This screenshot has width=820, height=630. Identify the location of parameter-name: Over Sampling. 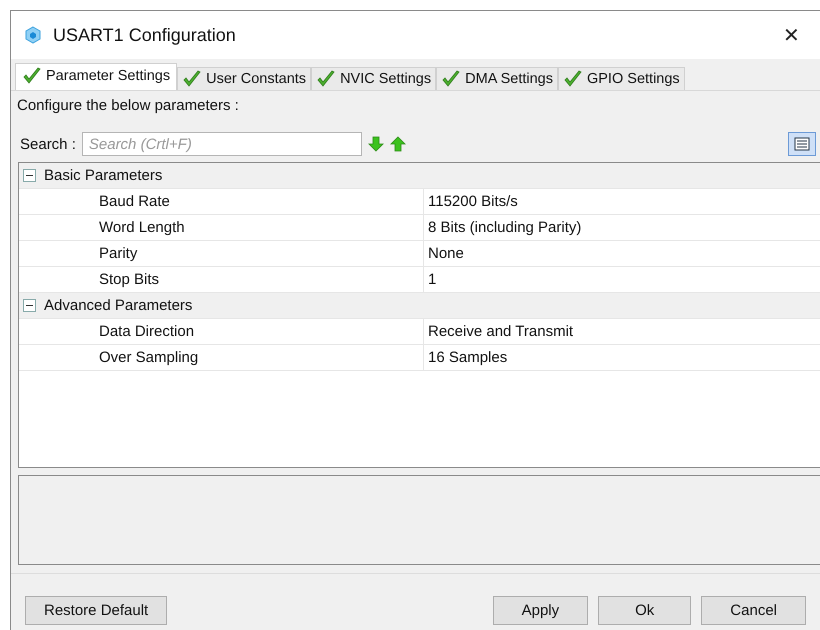
(149, 358).